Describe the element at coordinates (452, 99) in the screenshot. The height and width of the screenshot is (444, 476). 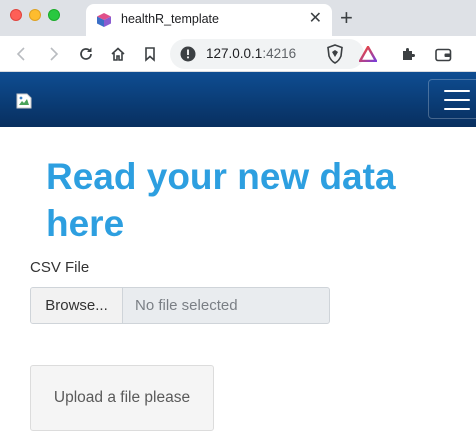
I see `navbar-toggle-button` at that location.